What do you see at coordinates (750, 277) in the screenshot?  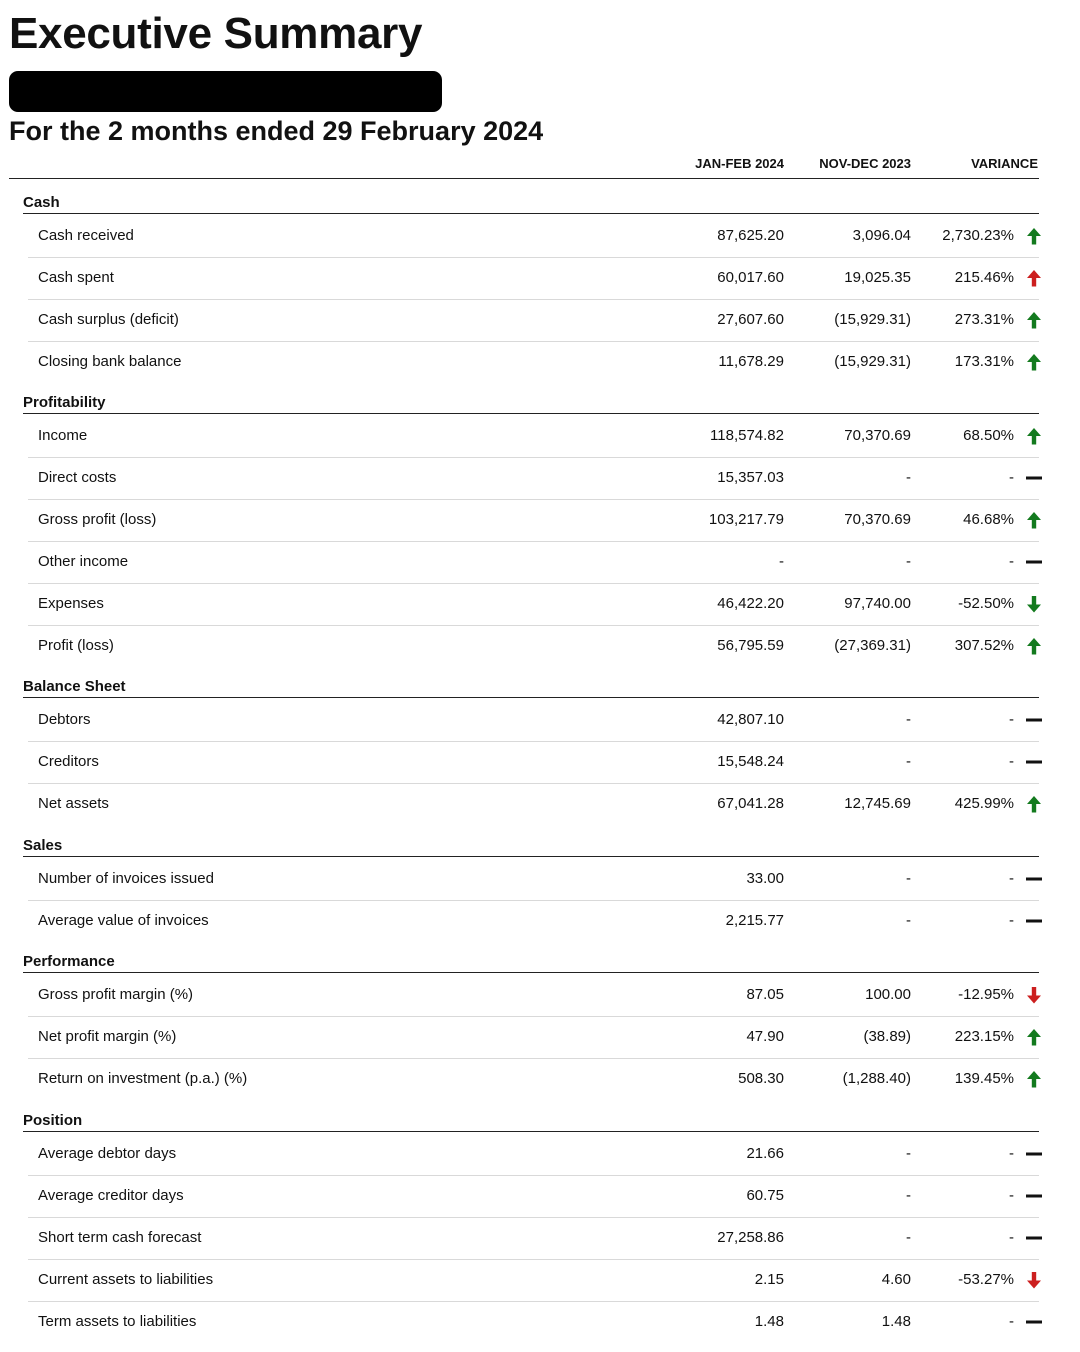 I see `current-period-value: 60,017.60` at bounding box center [750, 277].